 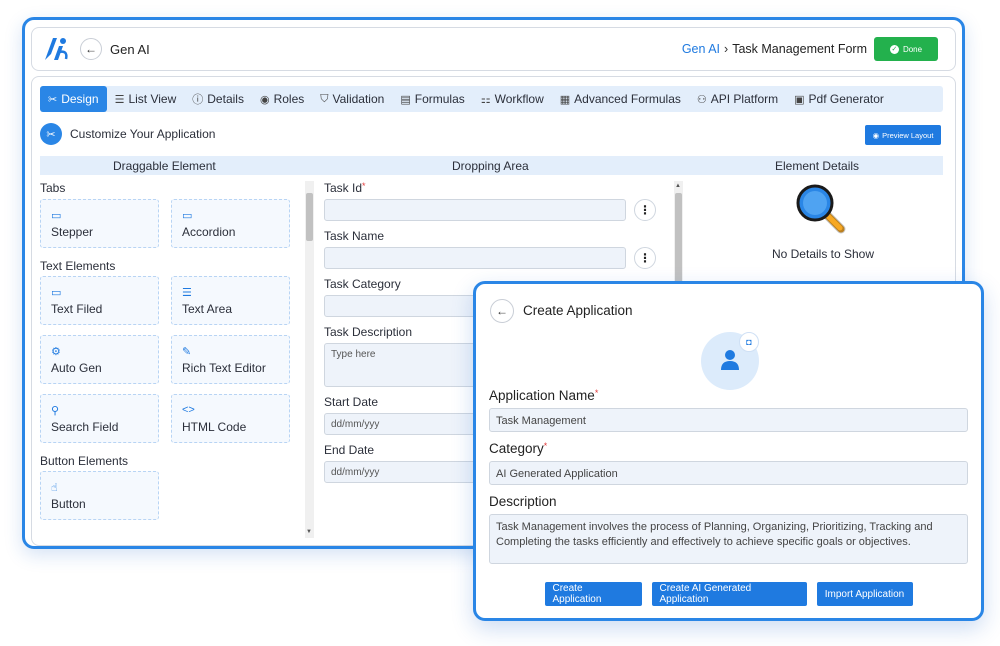 What do you see at coordinates (432, 99) in the screenshot?
I see `tab-formulas: ▤ Formulas` at bounding box center [432, 99].